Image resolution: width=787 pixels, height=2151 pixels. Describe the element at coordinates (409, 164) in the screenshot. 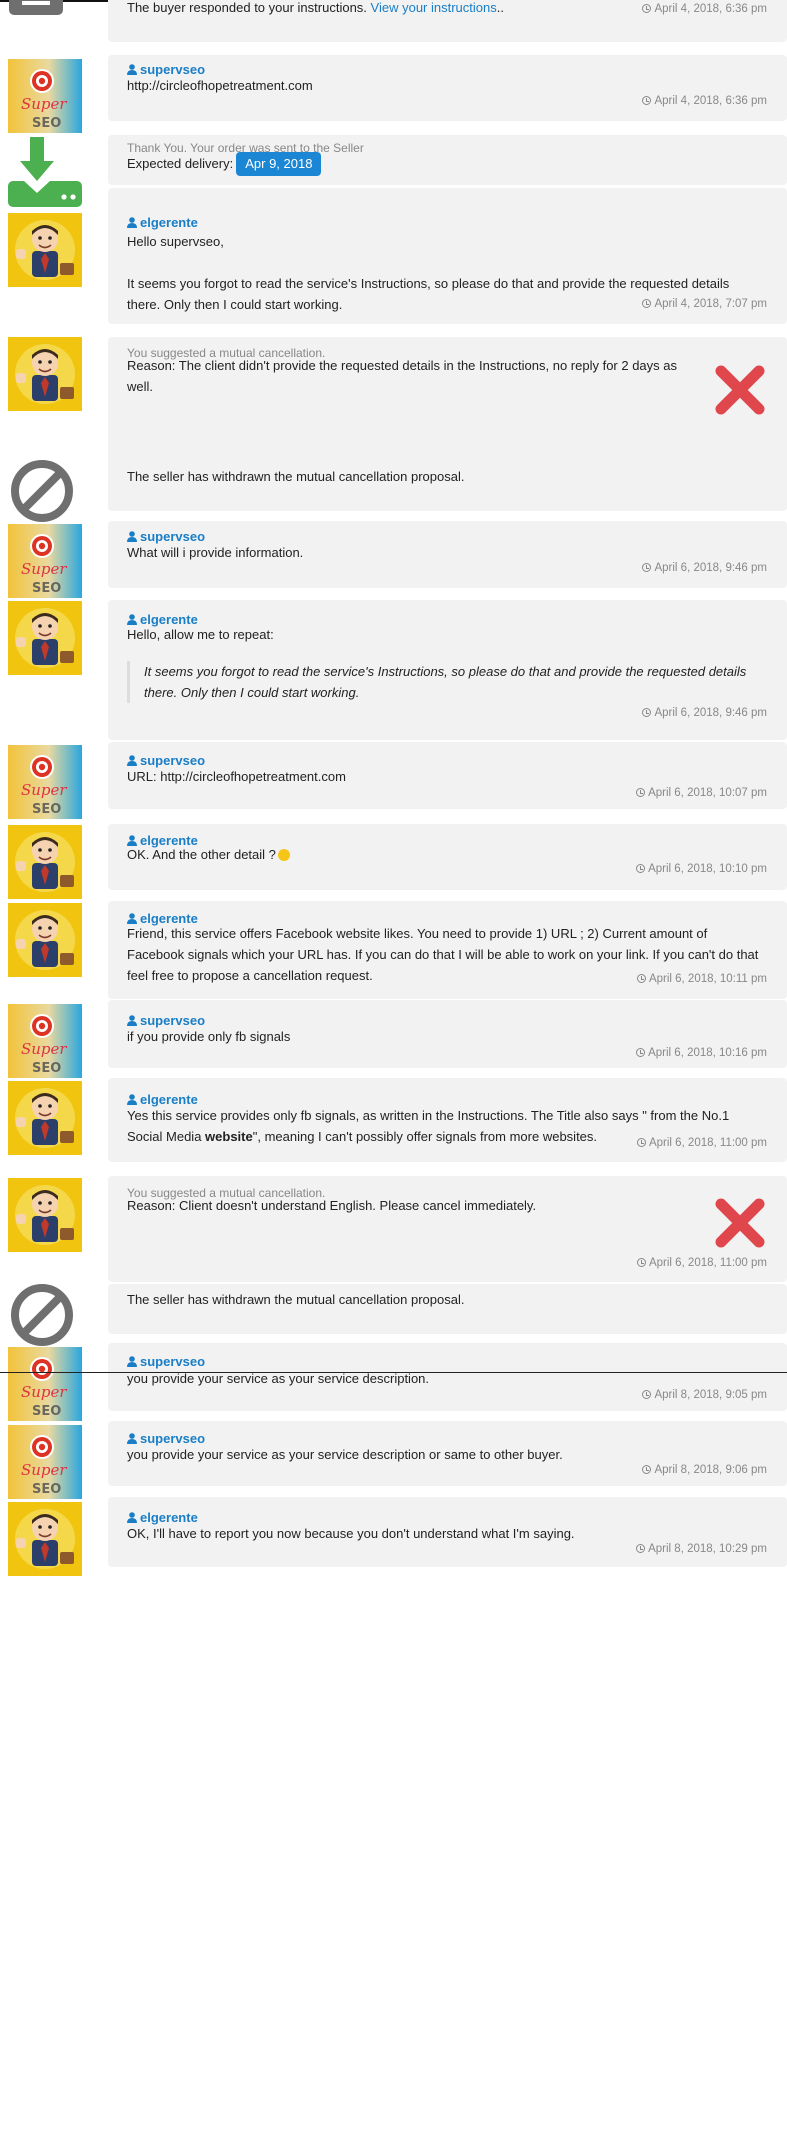

I see `expected-delivery: Expected delivery: Apr 9, 2018` at that location.